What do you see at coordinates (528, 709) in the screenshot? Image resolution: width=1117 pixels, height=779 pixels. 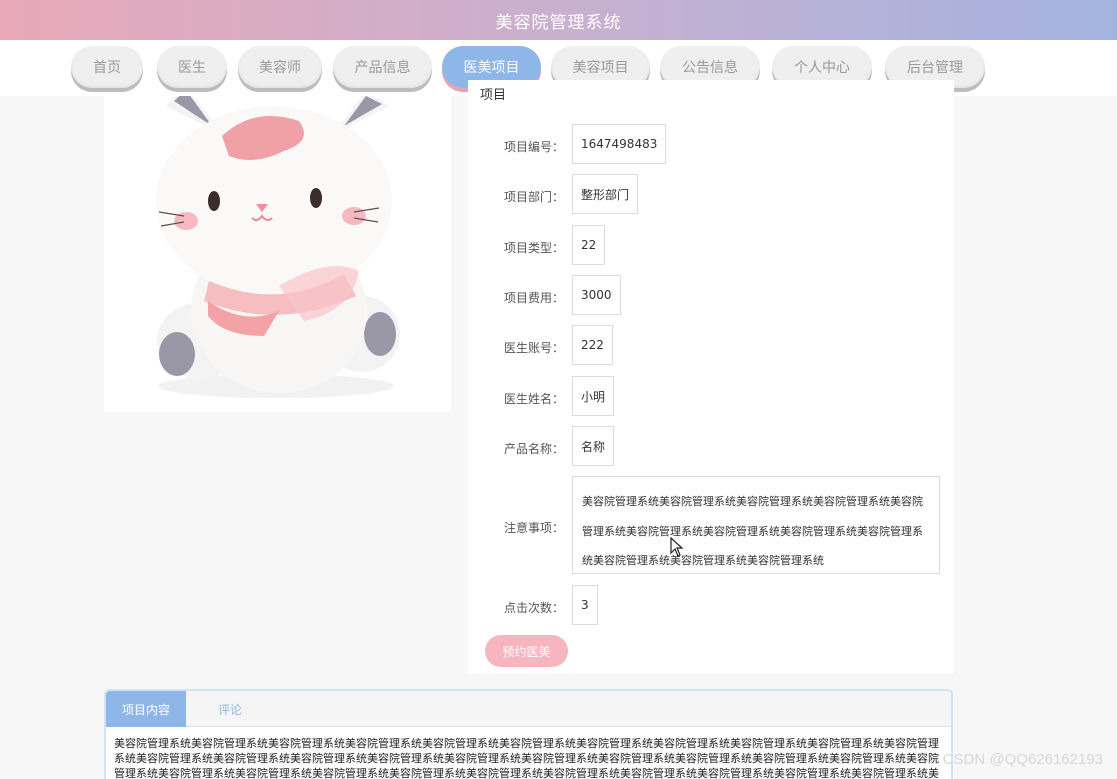 I see `tab-bar: 项目内容 评论` at bounding box center [528, 709].